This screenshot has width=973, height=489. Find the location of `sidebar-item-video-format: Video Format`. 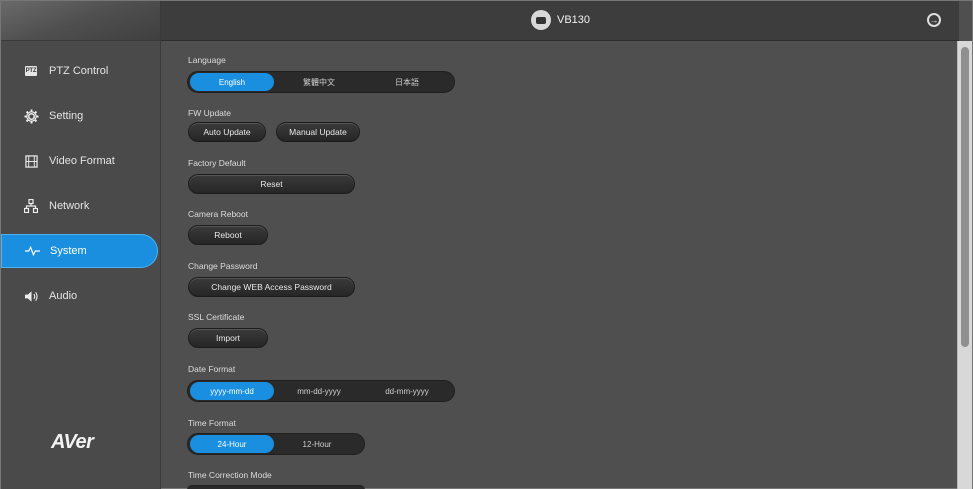

sidebar-item-video-format: Video Format is located at coordinates (79, 161).